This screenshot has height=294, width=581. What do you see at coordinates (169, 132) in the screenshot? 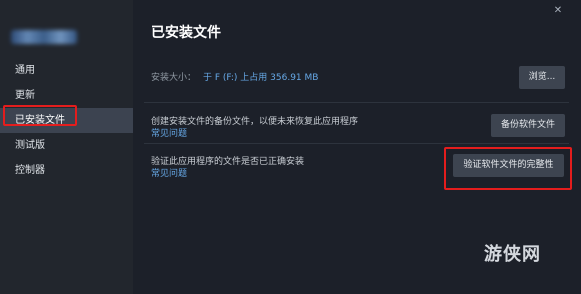
I see `backup-faq-link: 常见问题` at bounding box center [169, 132].